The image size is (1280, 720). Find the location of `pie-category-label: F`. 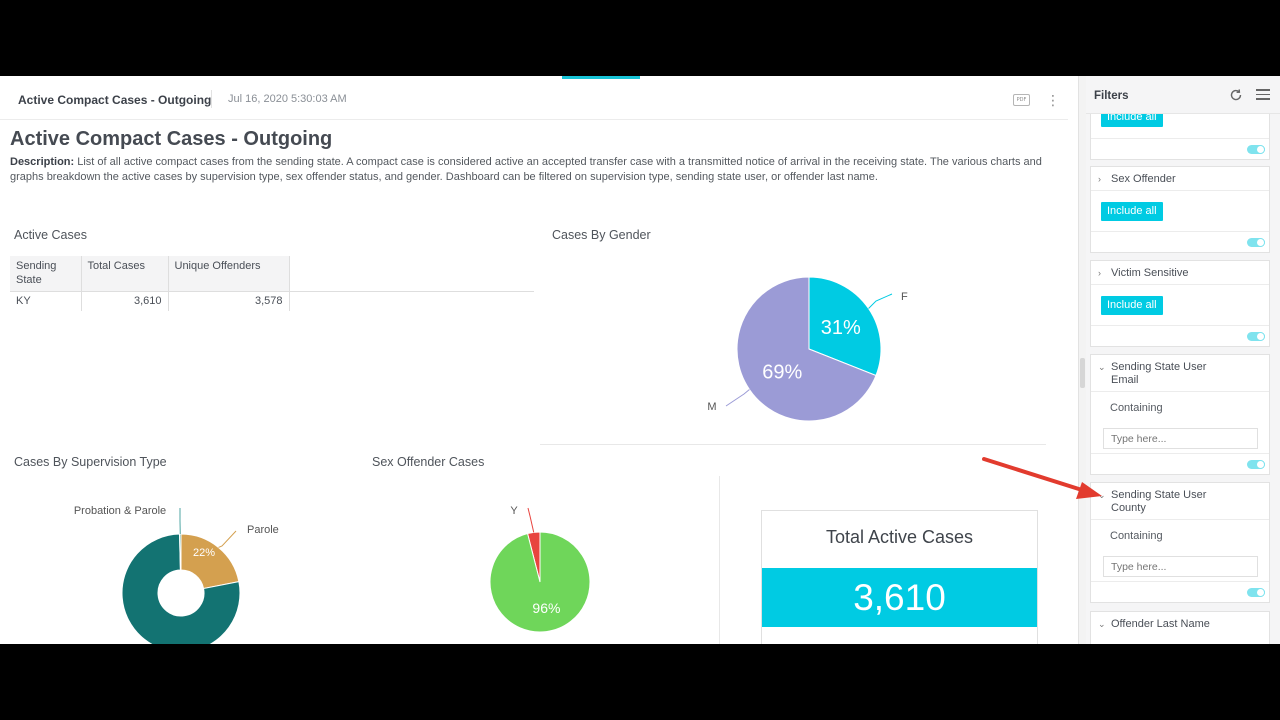

pie-category-label: F is located at coordinates (904, 297).